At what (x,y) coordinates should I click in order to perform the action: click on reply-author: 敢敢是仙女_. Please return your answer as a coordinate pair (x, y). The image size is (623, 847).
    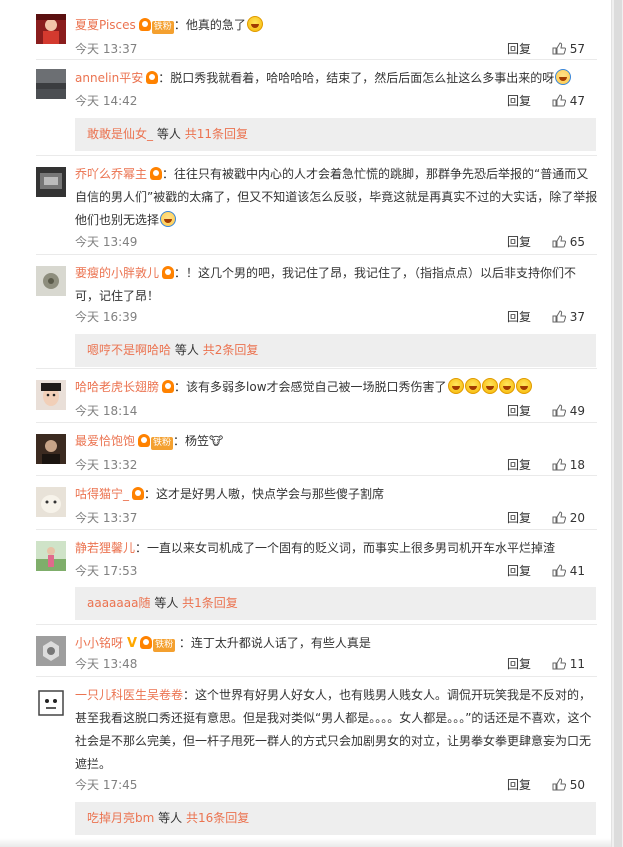
    Looking at the image, I should click on (120, 134).